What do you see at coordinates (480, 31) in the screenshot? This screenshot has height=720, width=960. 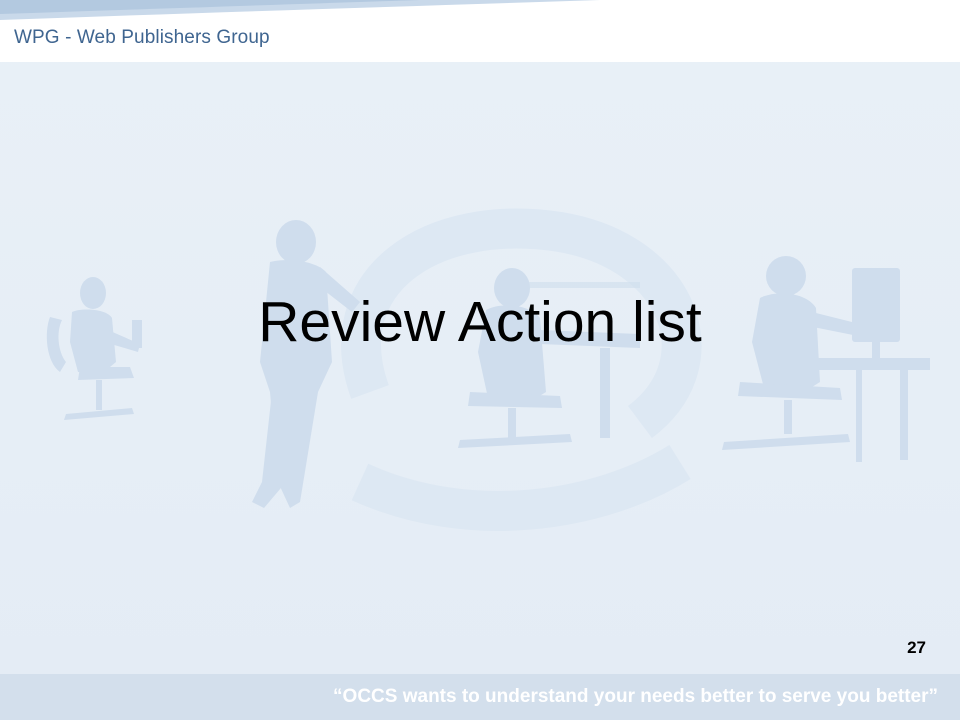 I see `header-bar: WPG - Web Publishers Group` at bounding box center [480, 31].